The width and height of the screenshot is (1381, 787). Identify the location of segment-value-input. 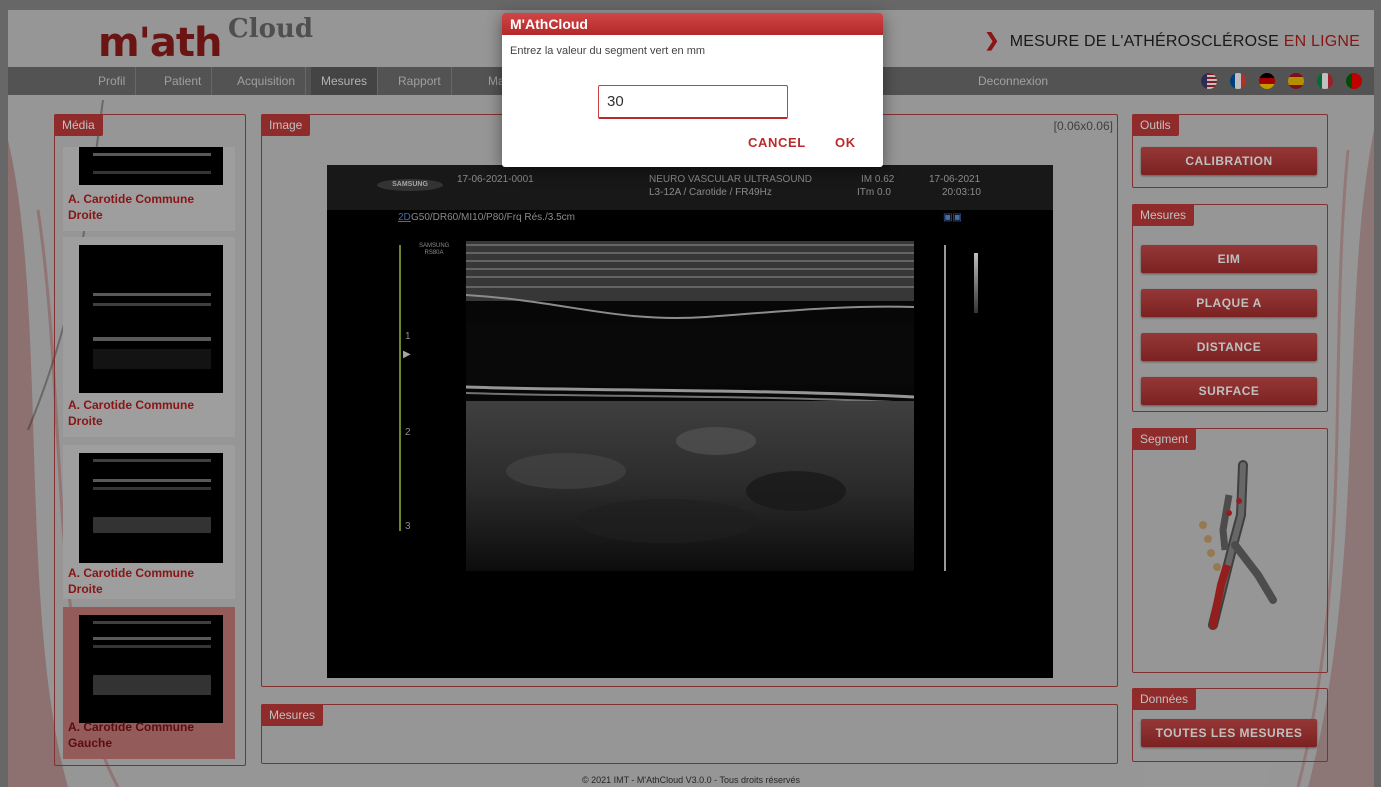
(693, 102).